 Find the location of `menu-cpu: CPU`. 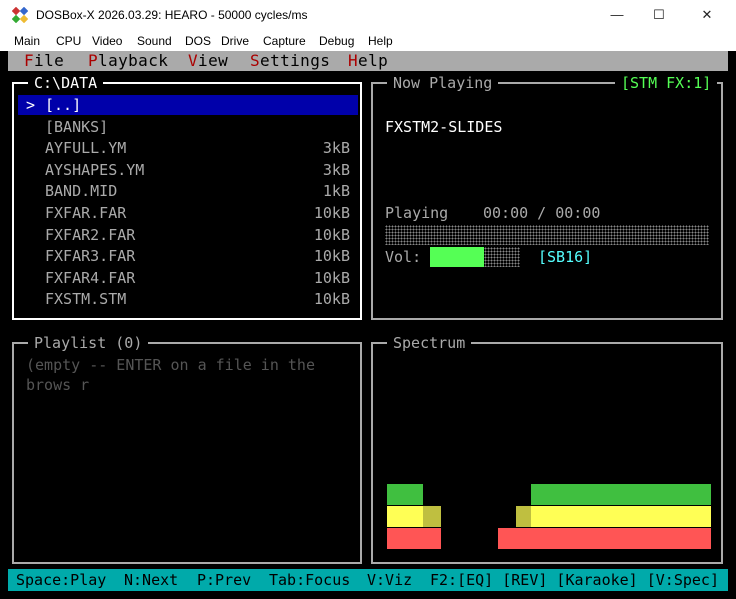

menu-cpu: CPU is located at coordinates (68, 41).